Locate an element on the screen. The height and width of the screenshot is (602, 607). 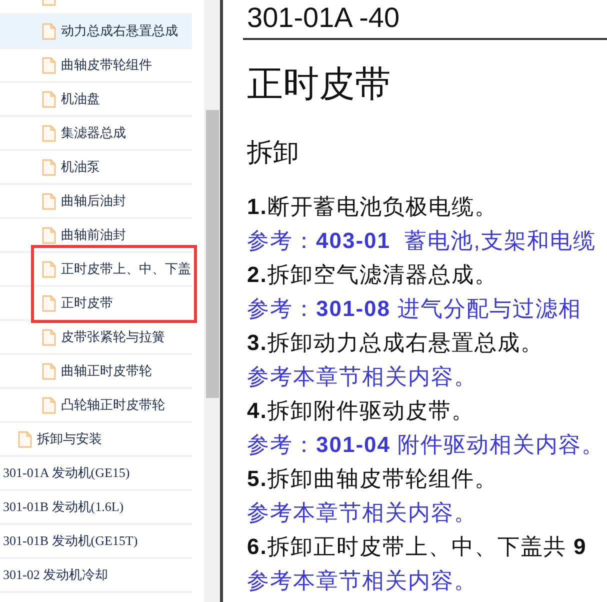
tree-item: 正时皮带 is located at coordinates (96, 304).